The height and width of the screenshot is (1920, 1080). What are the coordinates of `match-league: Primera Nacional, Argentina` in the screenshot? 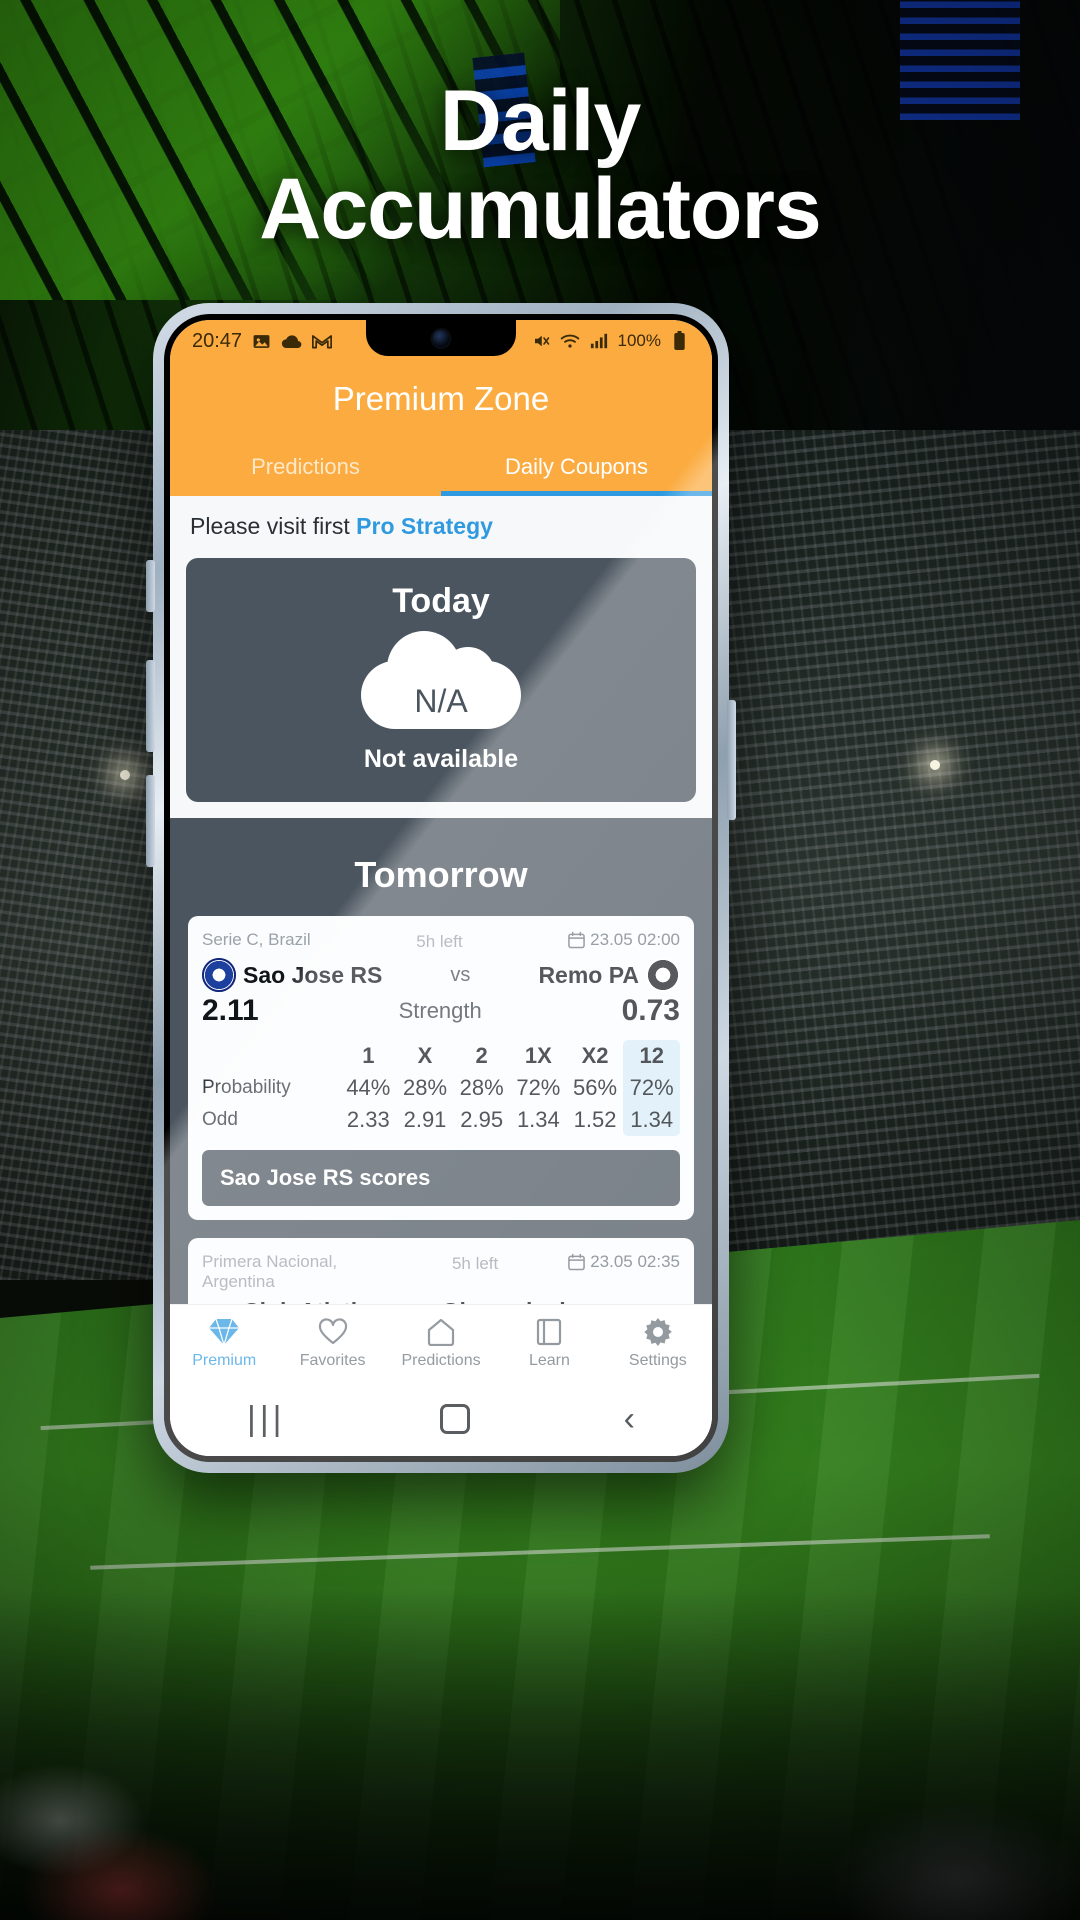 It's located at (270, 1272).